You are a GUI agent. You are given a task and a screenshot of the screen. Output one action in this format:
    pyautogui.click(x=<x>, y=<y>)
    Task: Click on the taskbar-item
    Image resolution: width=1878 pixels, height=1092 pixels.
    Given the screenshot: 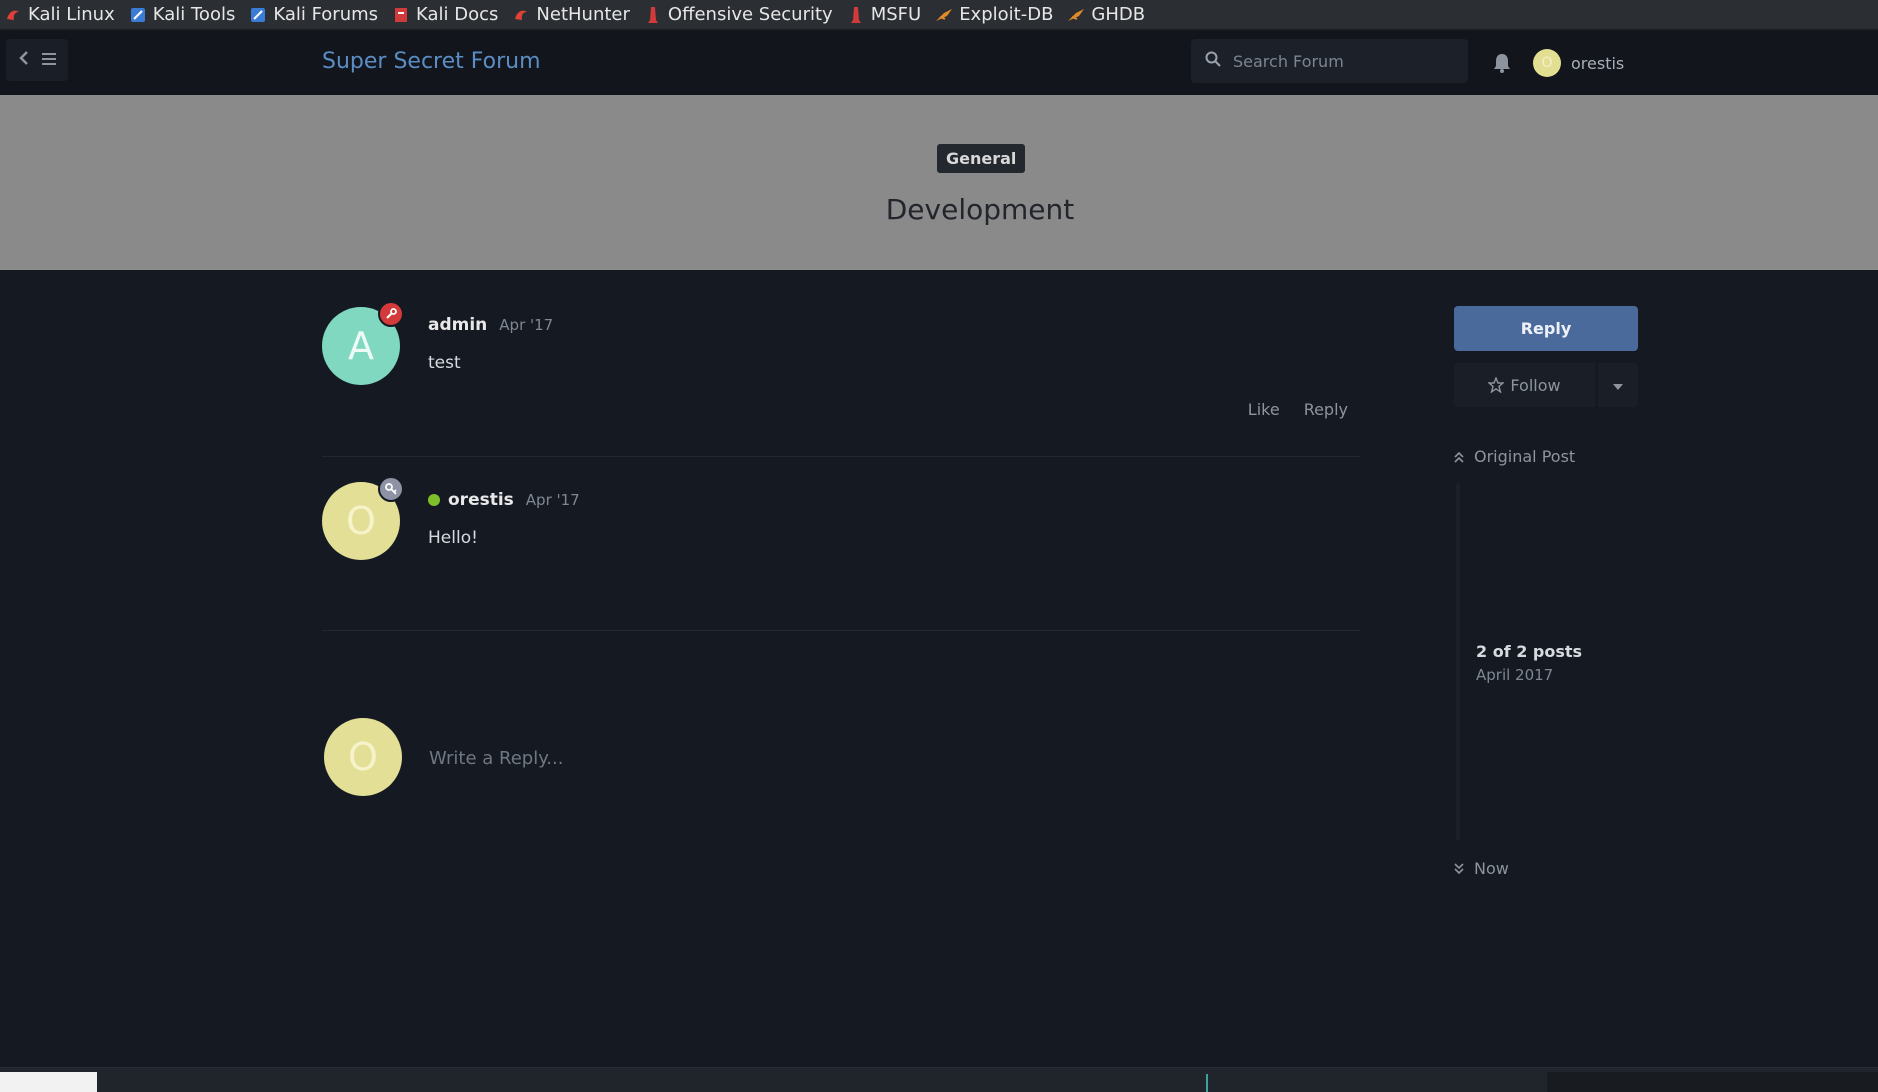 What is the action you would take?
    pyautogui.click(x=48, y=1082)
    